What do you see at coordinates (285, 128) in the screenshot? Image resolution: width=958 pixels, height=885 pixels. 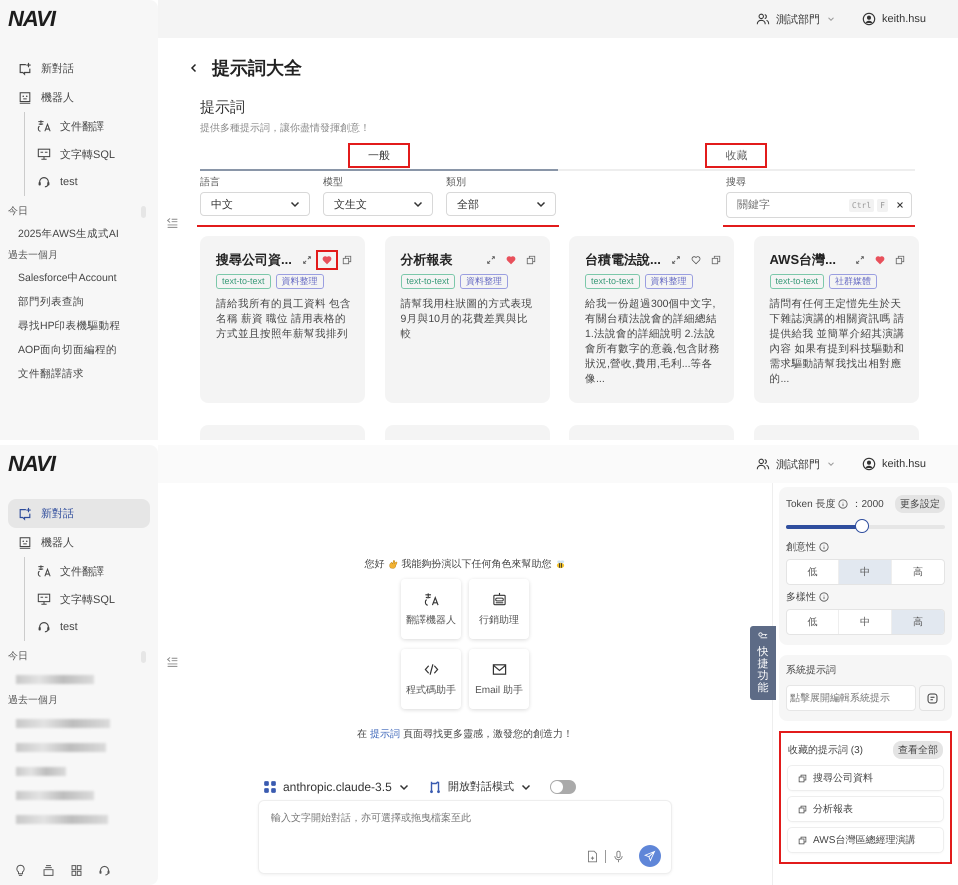 I see `section-subtitle: 提供多種提示詞，讓你盡情發揮創意！` at bounding box center [285, 128].